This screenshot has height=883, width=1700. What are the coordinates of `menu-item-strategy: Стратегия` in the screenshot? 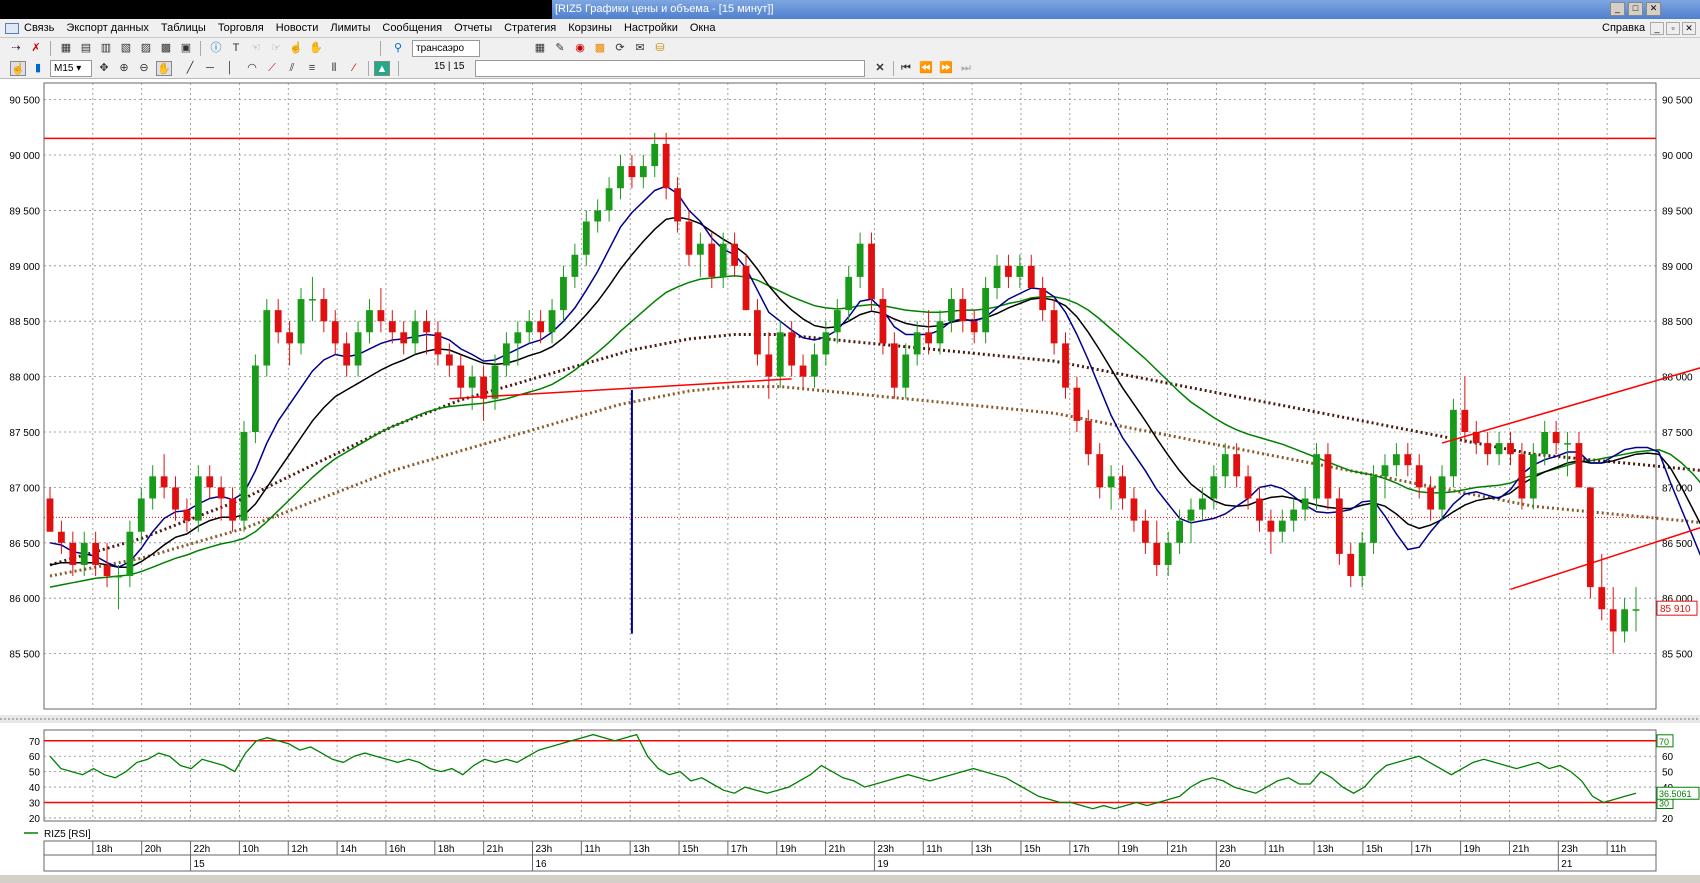 It's located at (530, 28).